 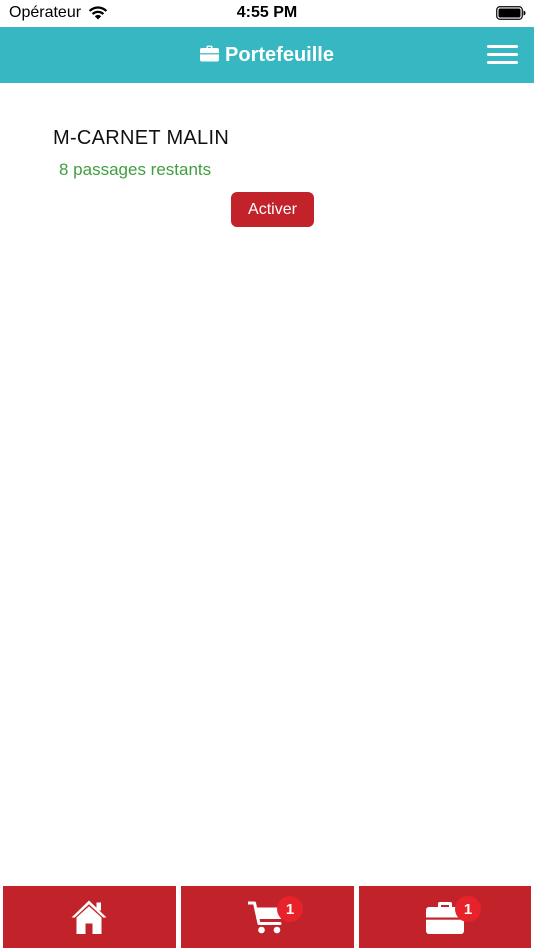 I want to click on page-title: Portefeuille, so click(x=279, y=54).